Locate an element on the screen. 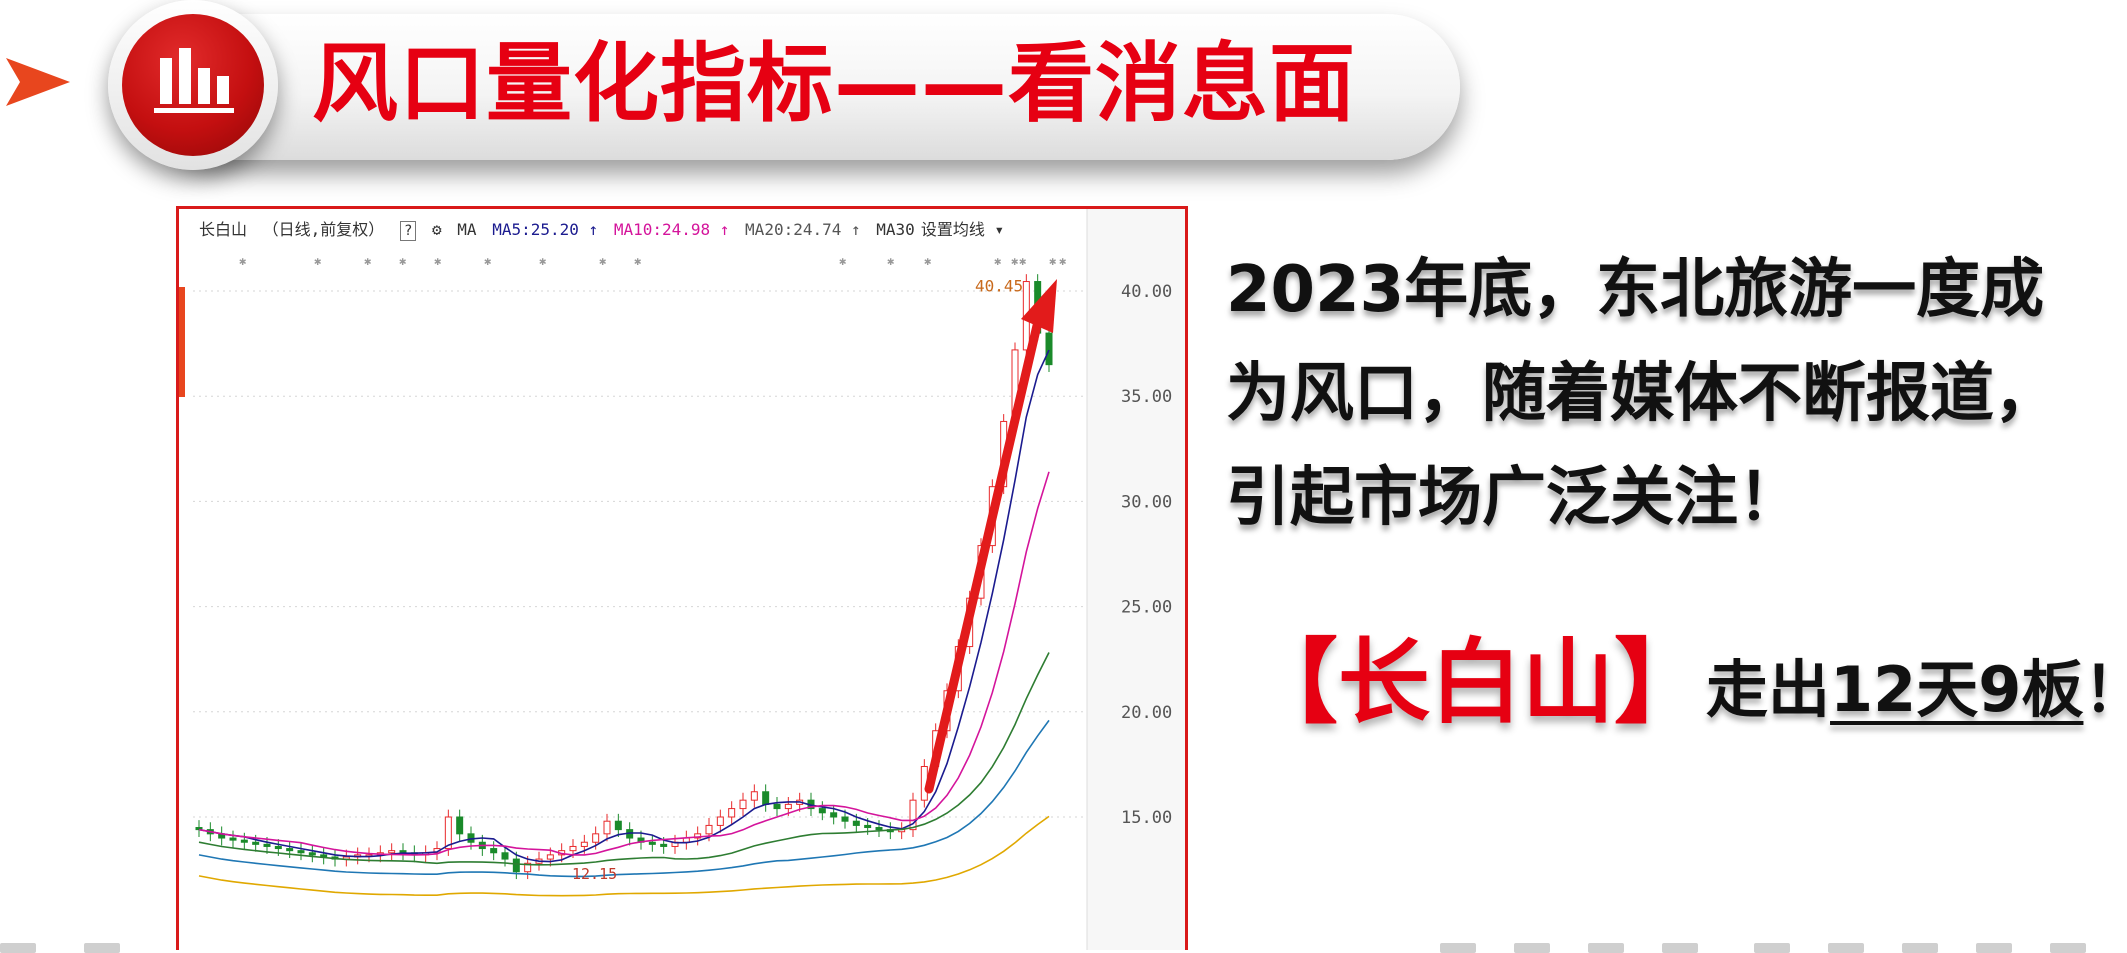 The height and width of the screenshot is (953, 2127). low-price-label: 12.15 is located at coordinates (594, 874).